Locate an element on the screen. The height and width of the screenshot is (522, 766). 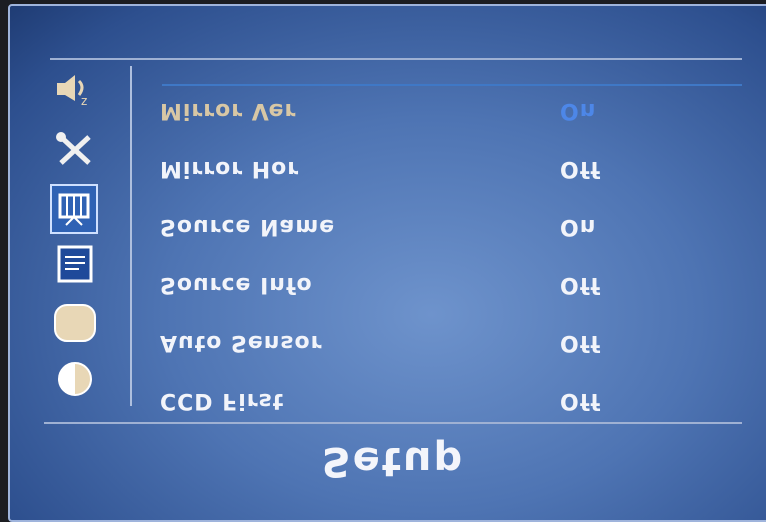
bottom-divider is located at coordinates (393, 423).